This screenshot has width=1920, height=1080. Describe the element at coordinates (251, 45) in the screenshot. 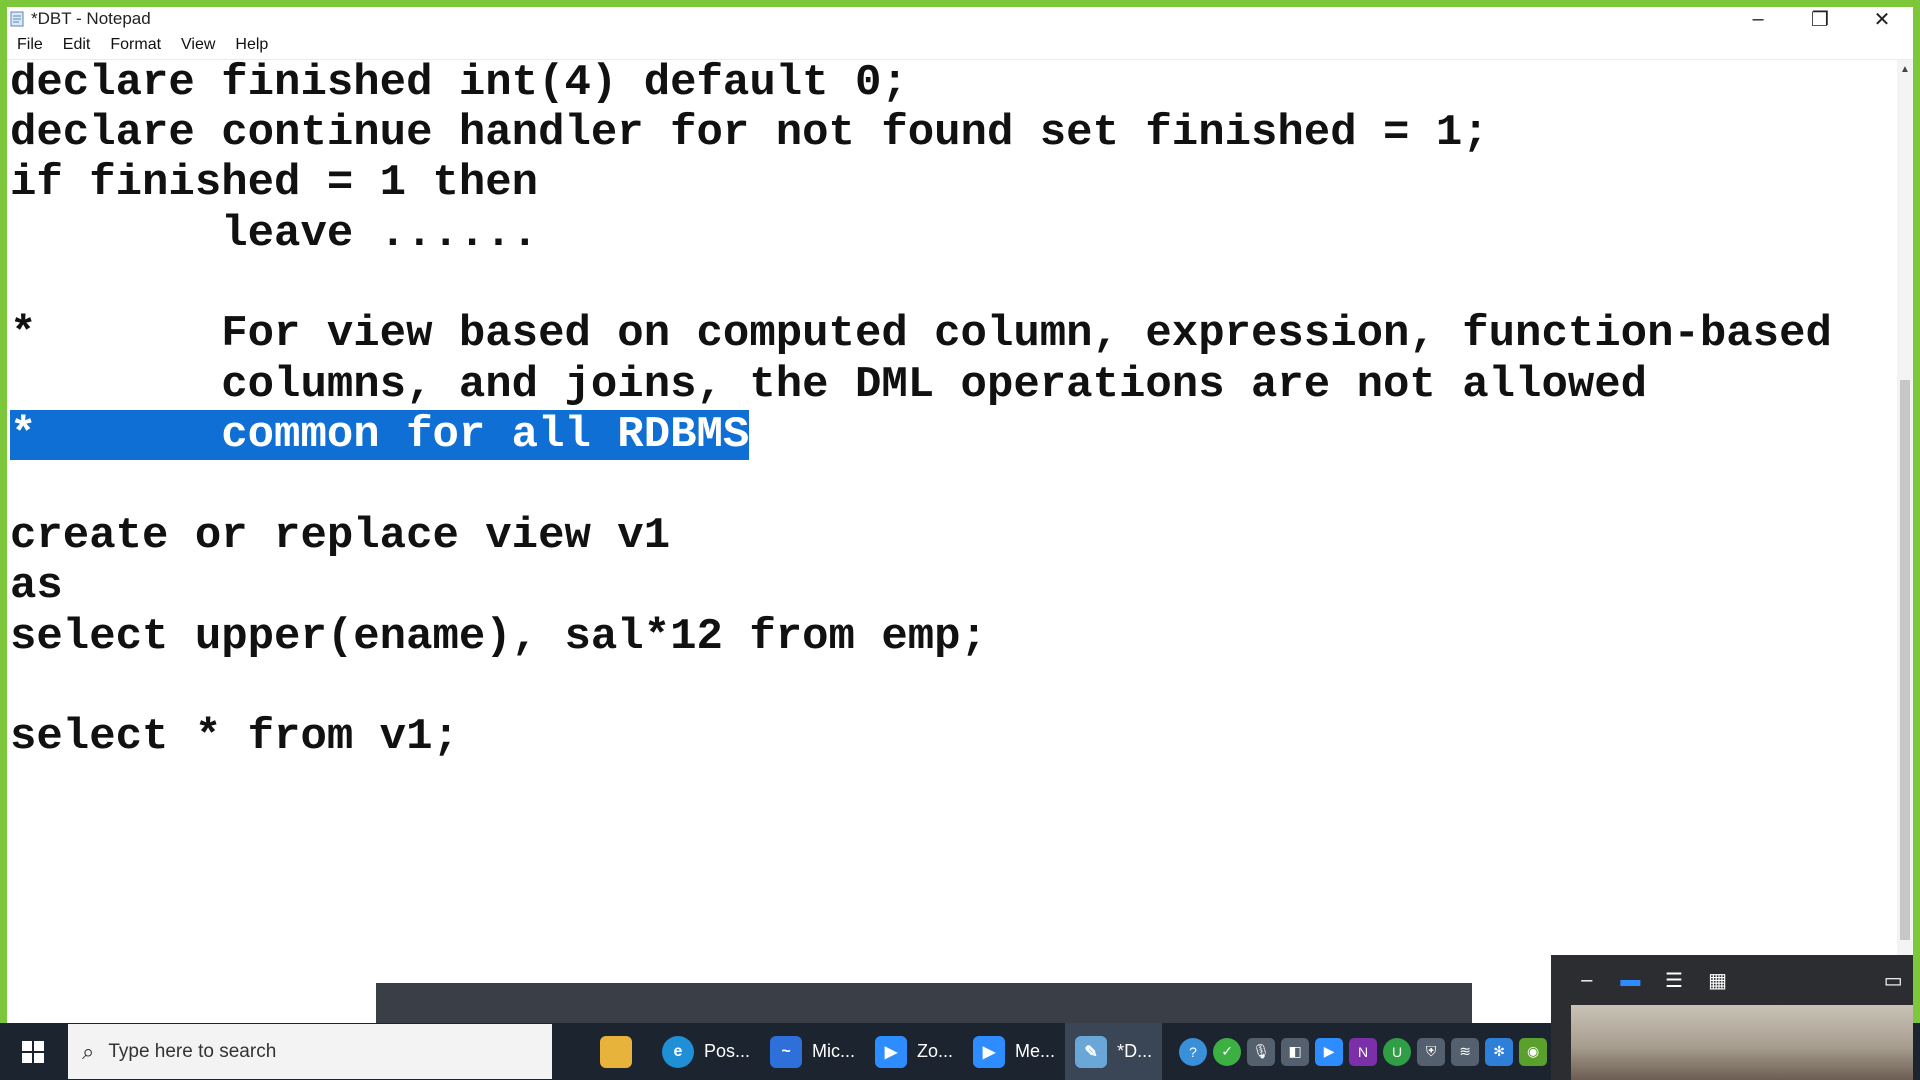

I see `menu-help: Help` at that location.